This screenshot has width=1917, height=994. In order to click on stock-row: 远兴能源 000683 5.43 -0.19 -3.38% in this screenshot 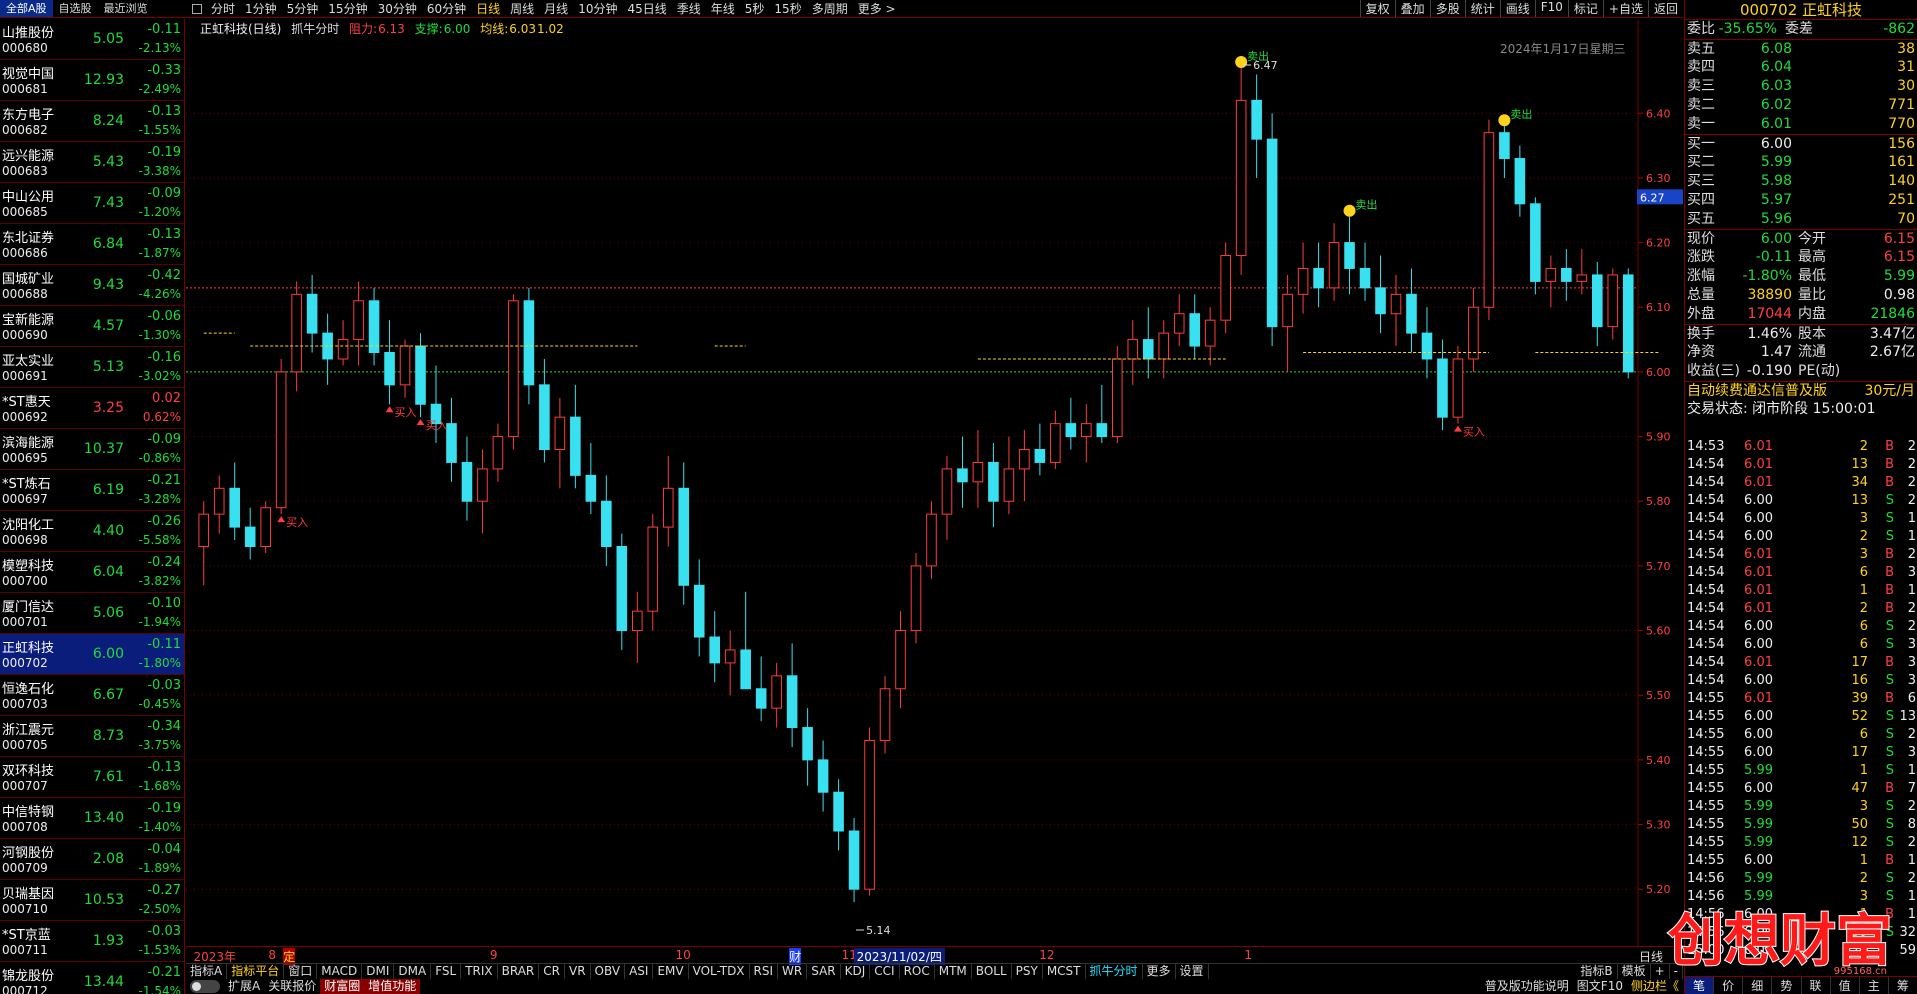, I will do `click(92, 162)`.